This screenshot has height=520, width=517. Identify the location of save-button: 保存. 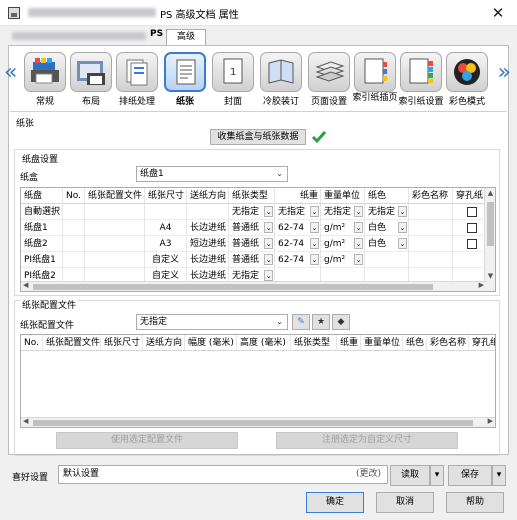
(470, 475).